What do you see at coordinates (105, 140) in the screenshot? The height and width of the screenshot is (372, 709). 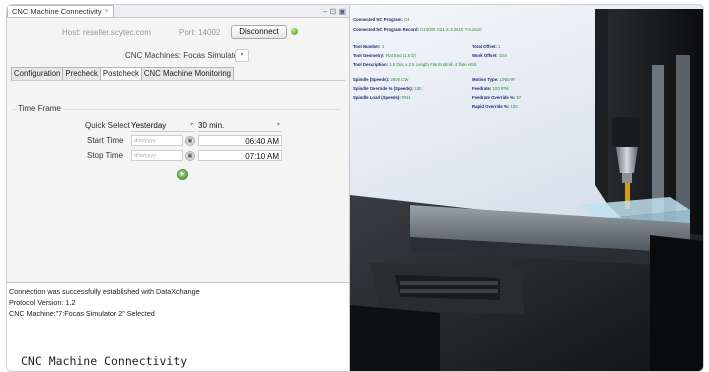 I see `start-time-label: Start Time` at bounding box center [105, 140].